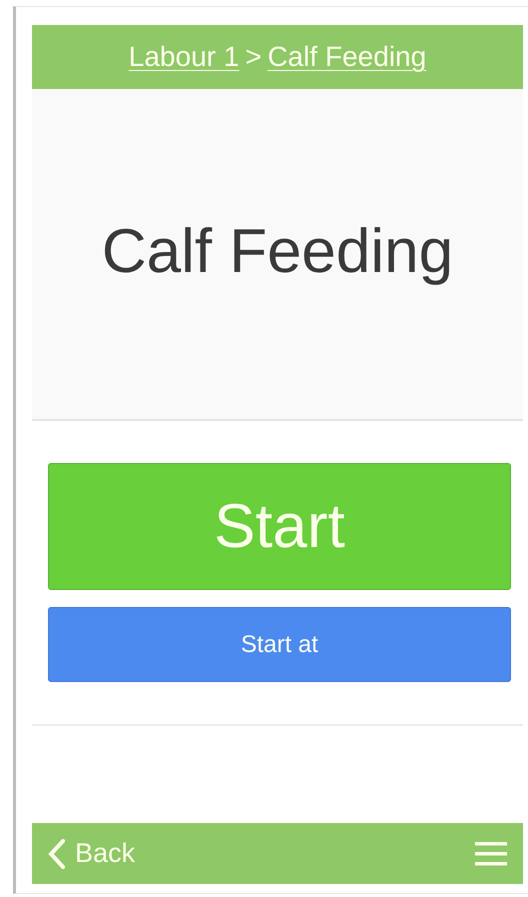 The image size is (528, 897). Describe the element at coordinates (56, 853) in the screenshot. I see `chevron-left-icon` at that location.